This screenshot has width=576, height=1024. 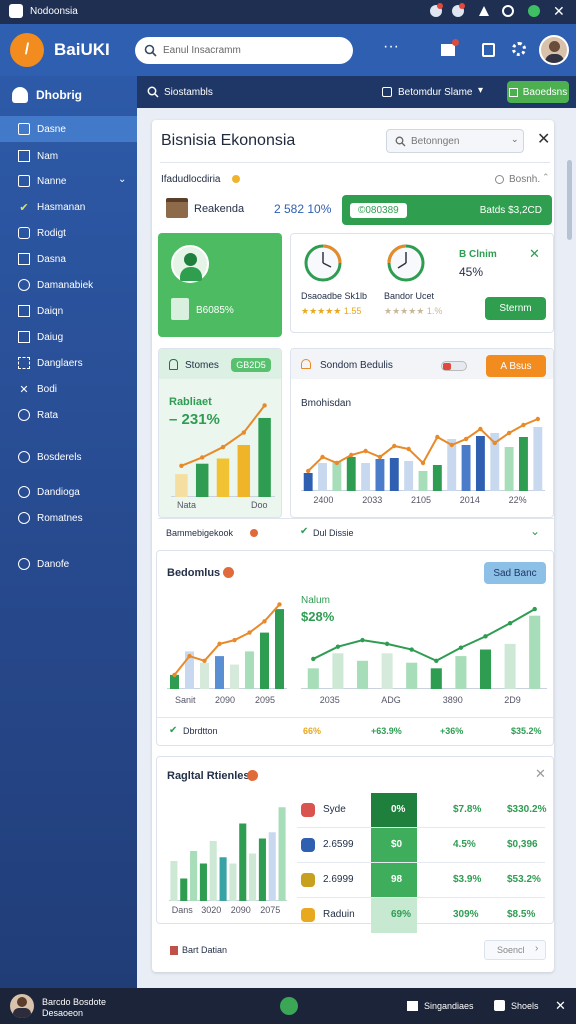 I want to click on rating-right-label: Bandor Ucet, so click(x=409, y=296).